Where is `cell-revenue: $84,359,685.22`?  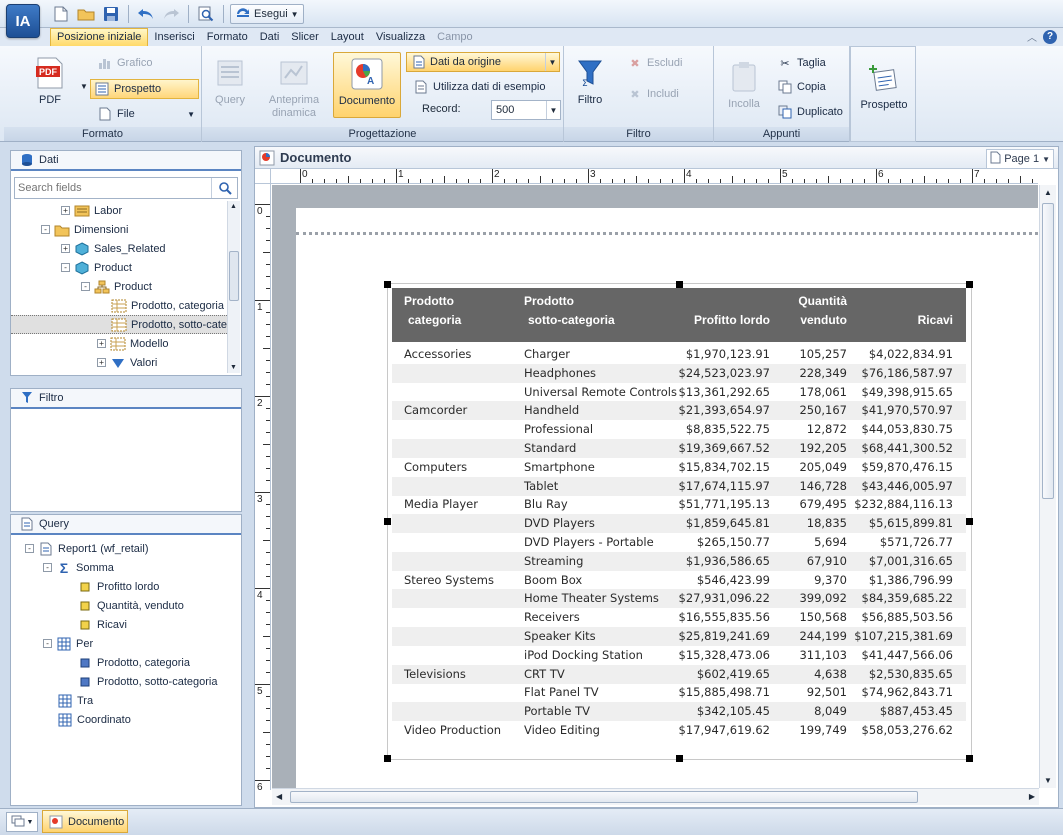
cell-revenue: $84,359,685.22 is located at coordinates (907, 598).